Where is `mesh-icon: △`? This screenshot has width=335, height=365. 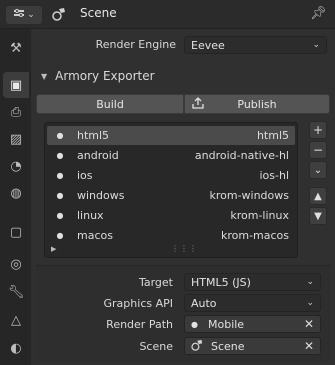
mesh-icon: △ is located at coordinates (16, 320).